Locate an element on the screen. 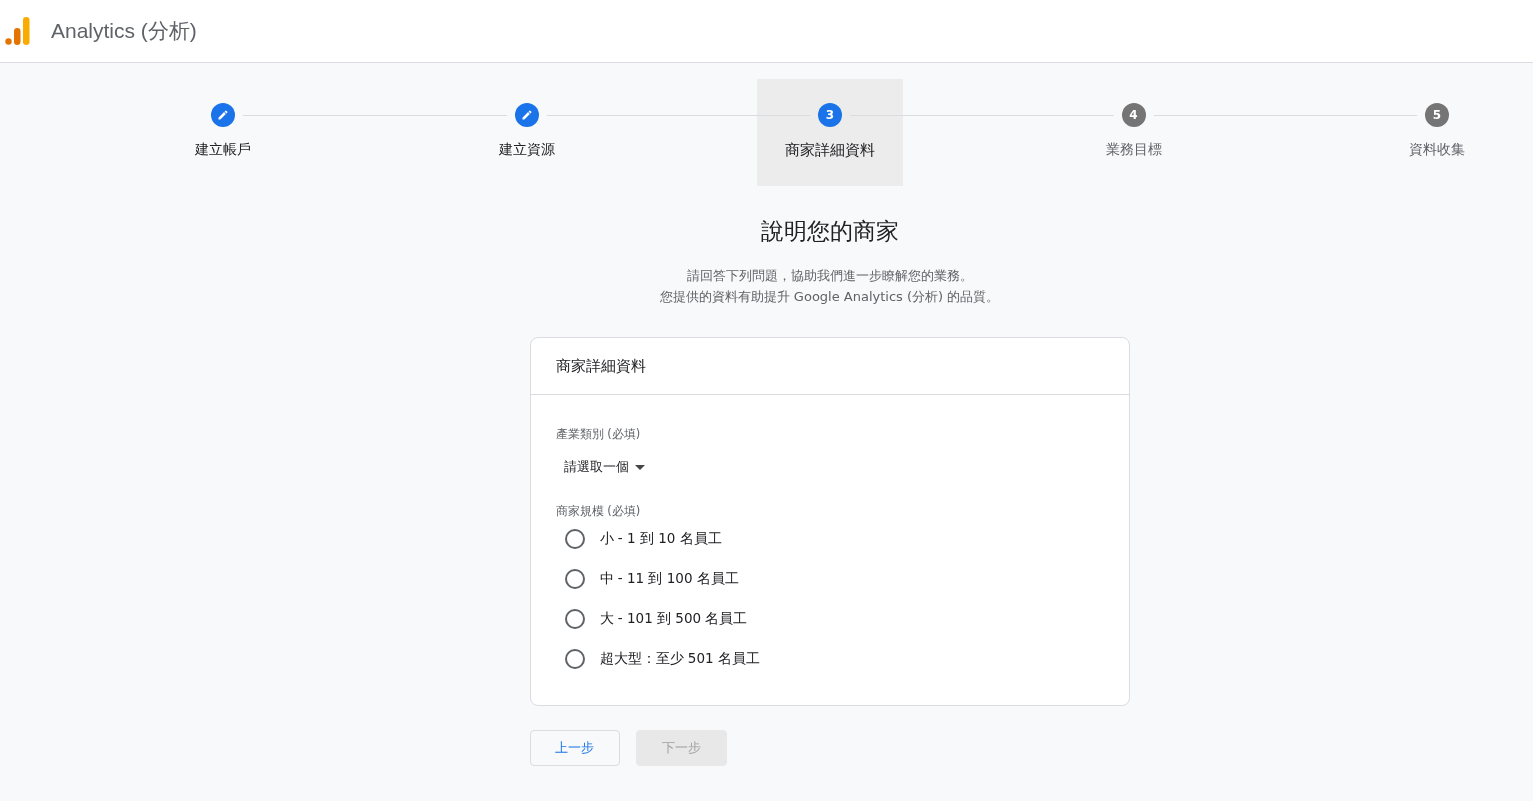  industry-dropdown: 請選取一個 is located at coordinates (604, 467).